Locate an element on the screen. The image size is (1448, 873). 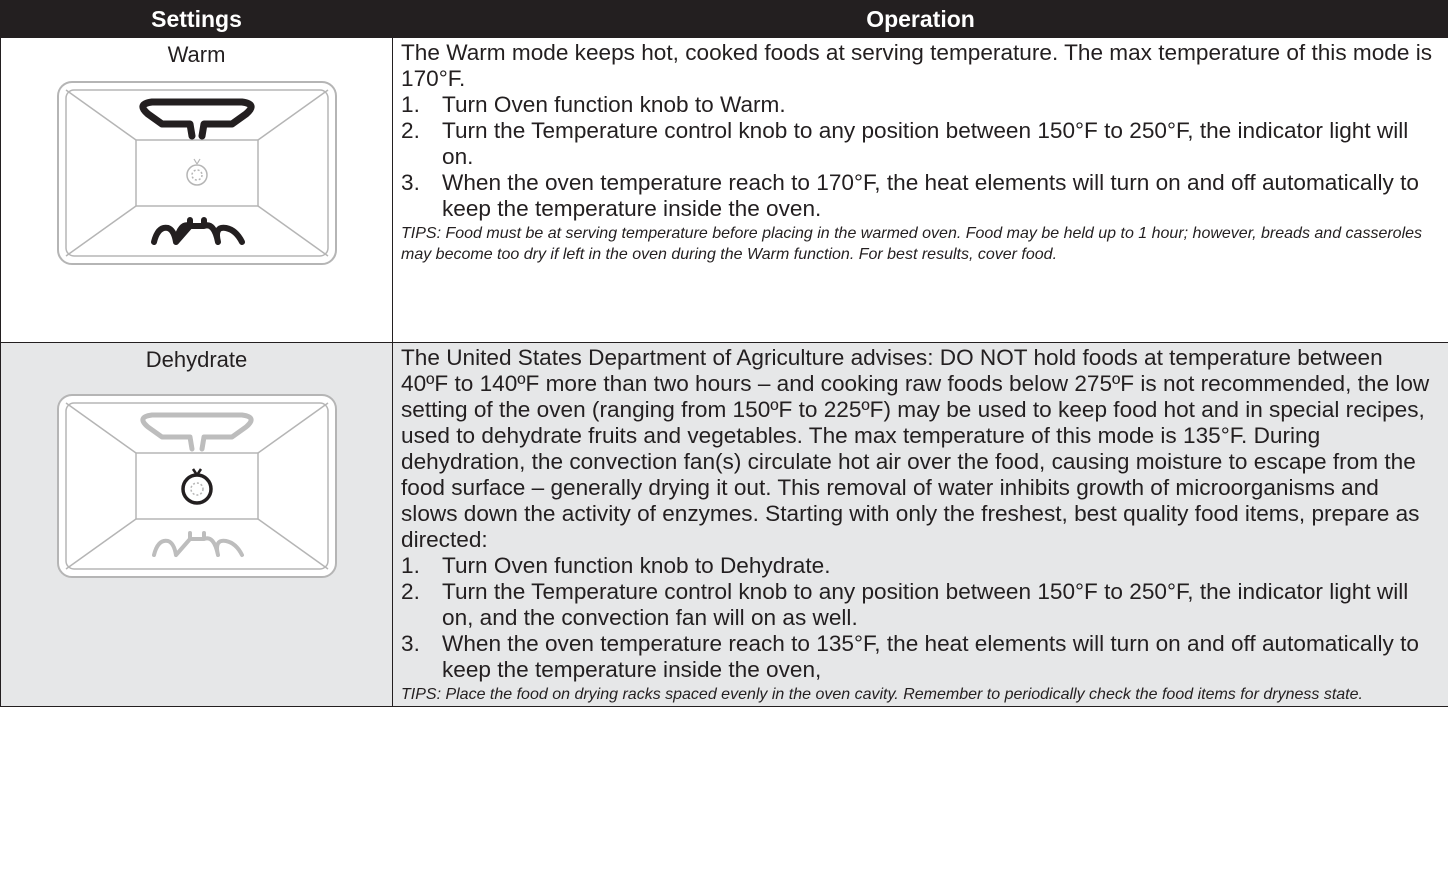
setting-cell-dehydrate: Dehydrate is located at coordinates (196, 524).